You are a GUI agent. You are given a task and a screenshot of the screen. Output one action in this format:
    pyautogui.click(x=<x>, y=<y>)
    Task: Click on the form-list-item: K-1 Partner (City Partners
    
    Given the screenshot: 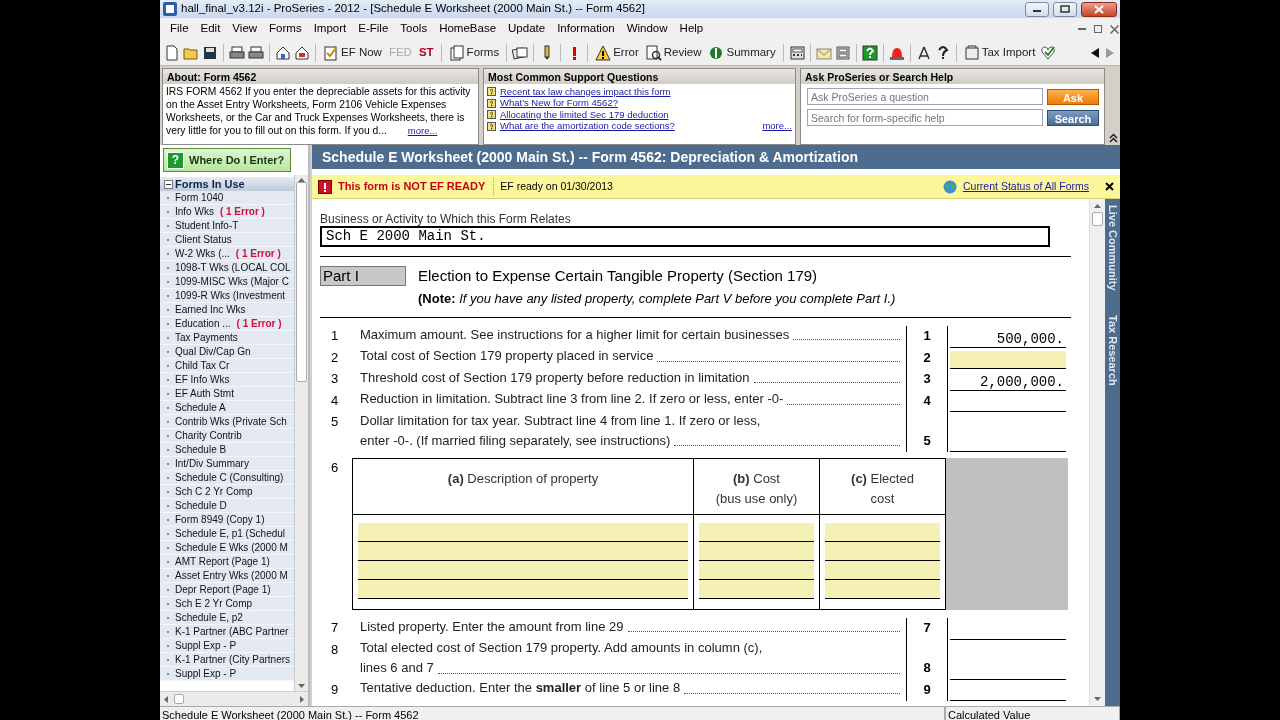 What is the action you would take?
    pyautogui.click(x=227, y=660)
    